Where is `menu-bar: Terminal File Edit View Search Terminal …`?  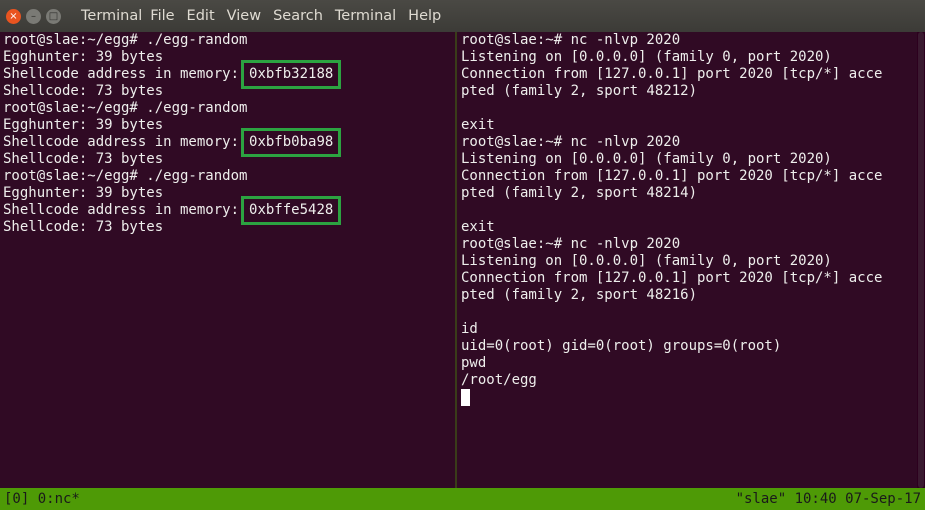 menu-bar: Terminal File Edit View Search Terminal … is located at coordinates (261, 16).